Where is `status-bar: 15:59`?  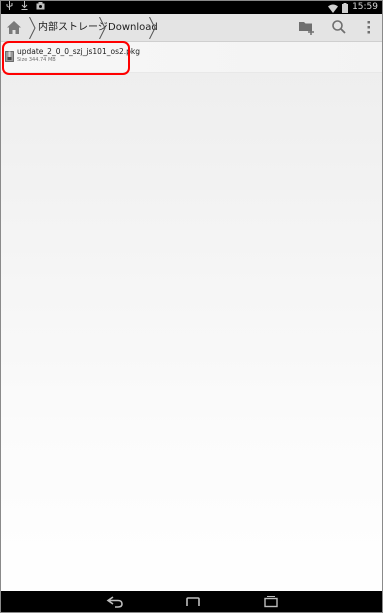 status-bar: 15:59 is located at coordinates (191, 7).